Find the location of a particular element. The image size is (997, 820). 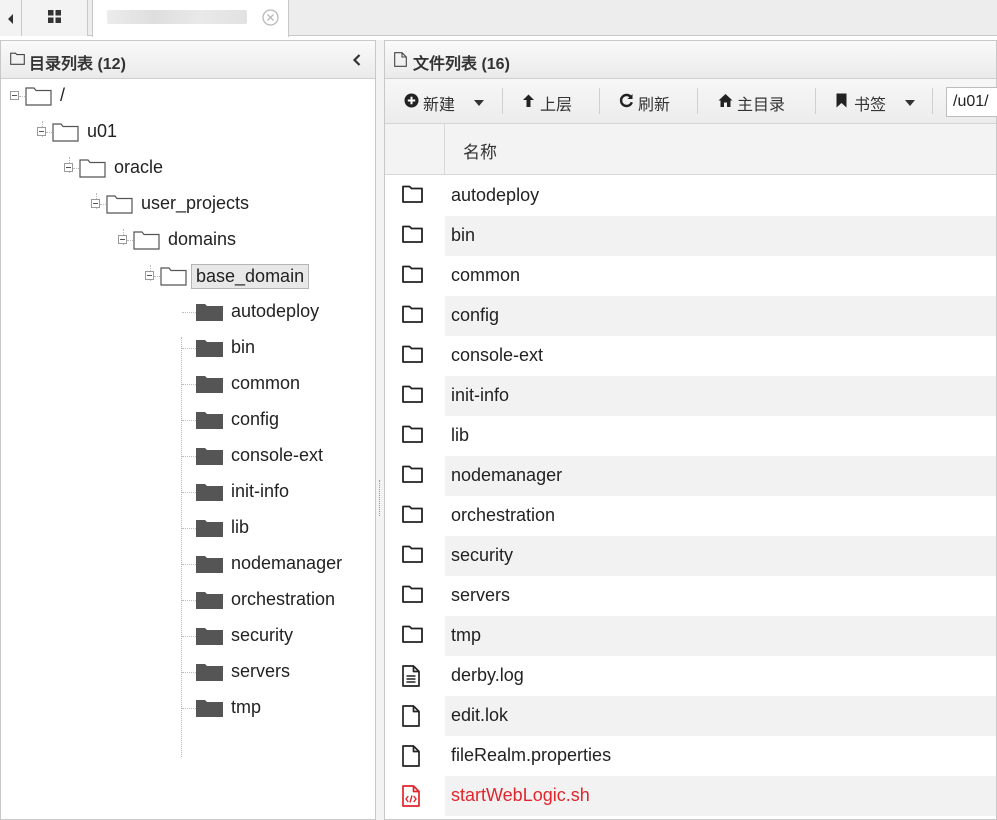

home-label: 主目录 is located at coordinates (761, 105).